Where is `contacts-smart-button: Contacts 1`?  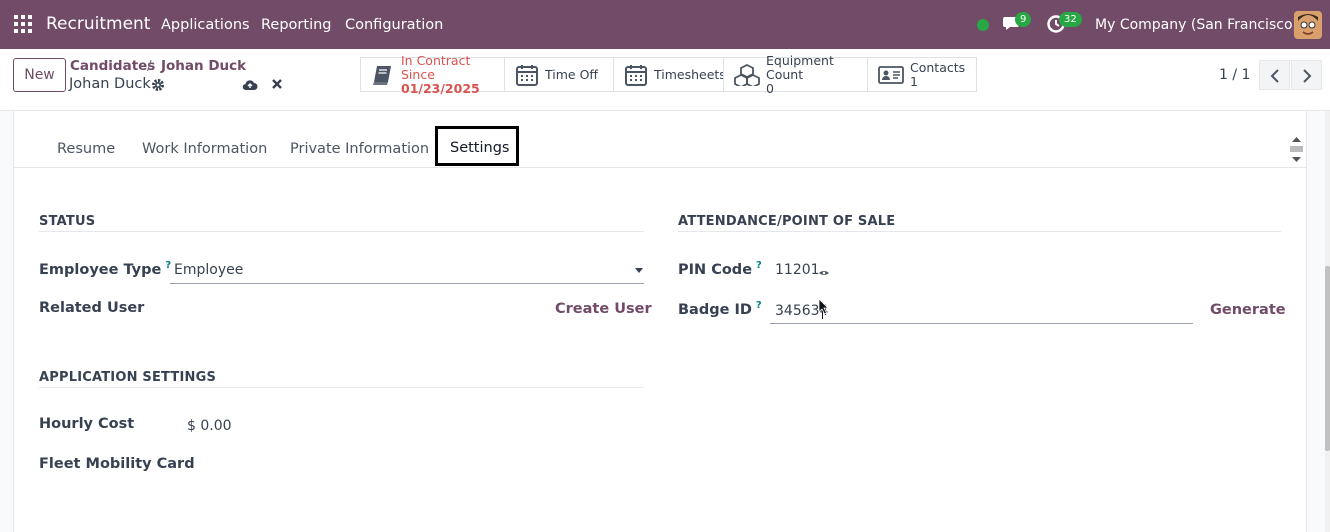
contacts-smart-button: Contacts 1 is located at coordinates (922, 74).